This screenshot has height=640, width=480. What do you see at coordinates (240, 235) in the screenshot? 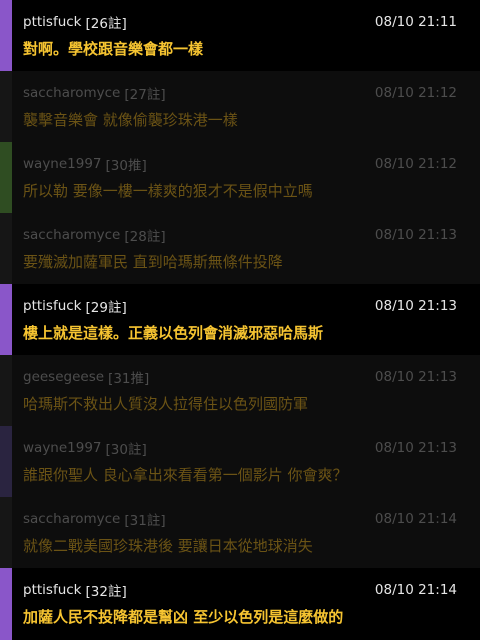
I see `comment-meta: saccharomyce [28註] 08/10 21:13` at bounding box center [240, 235].